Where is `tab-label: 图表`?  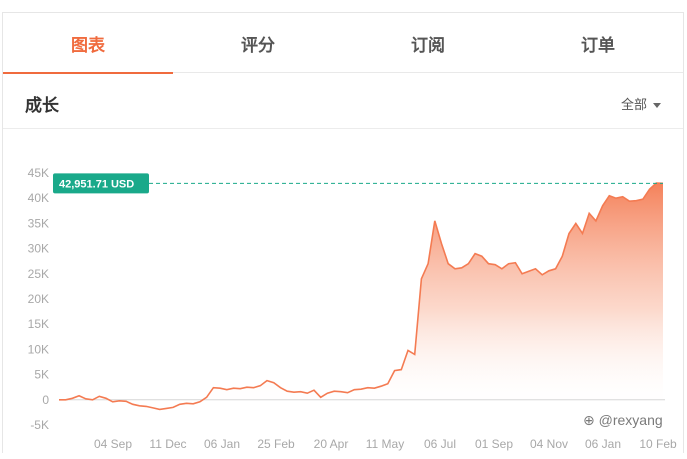
tab-label: 图表 is located at coordinates (88, 45).